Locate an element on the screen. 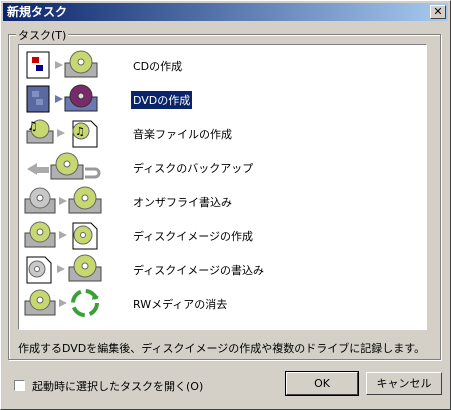  ok-button: OK is located at coordinates (322, 383).